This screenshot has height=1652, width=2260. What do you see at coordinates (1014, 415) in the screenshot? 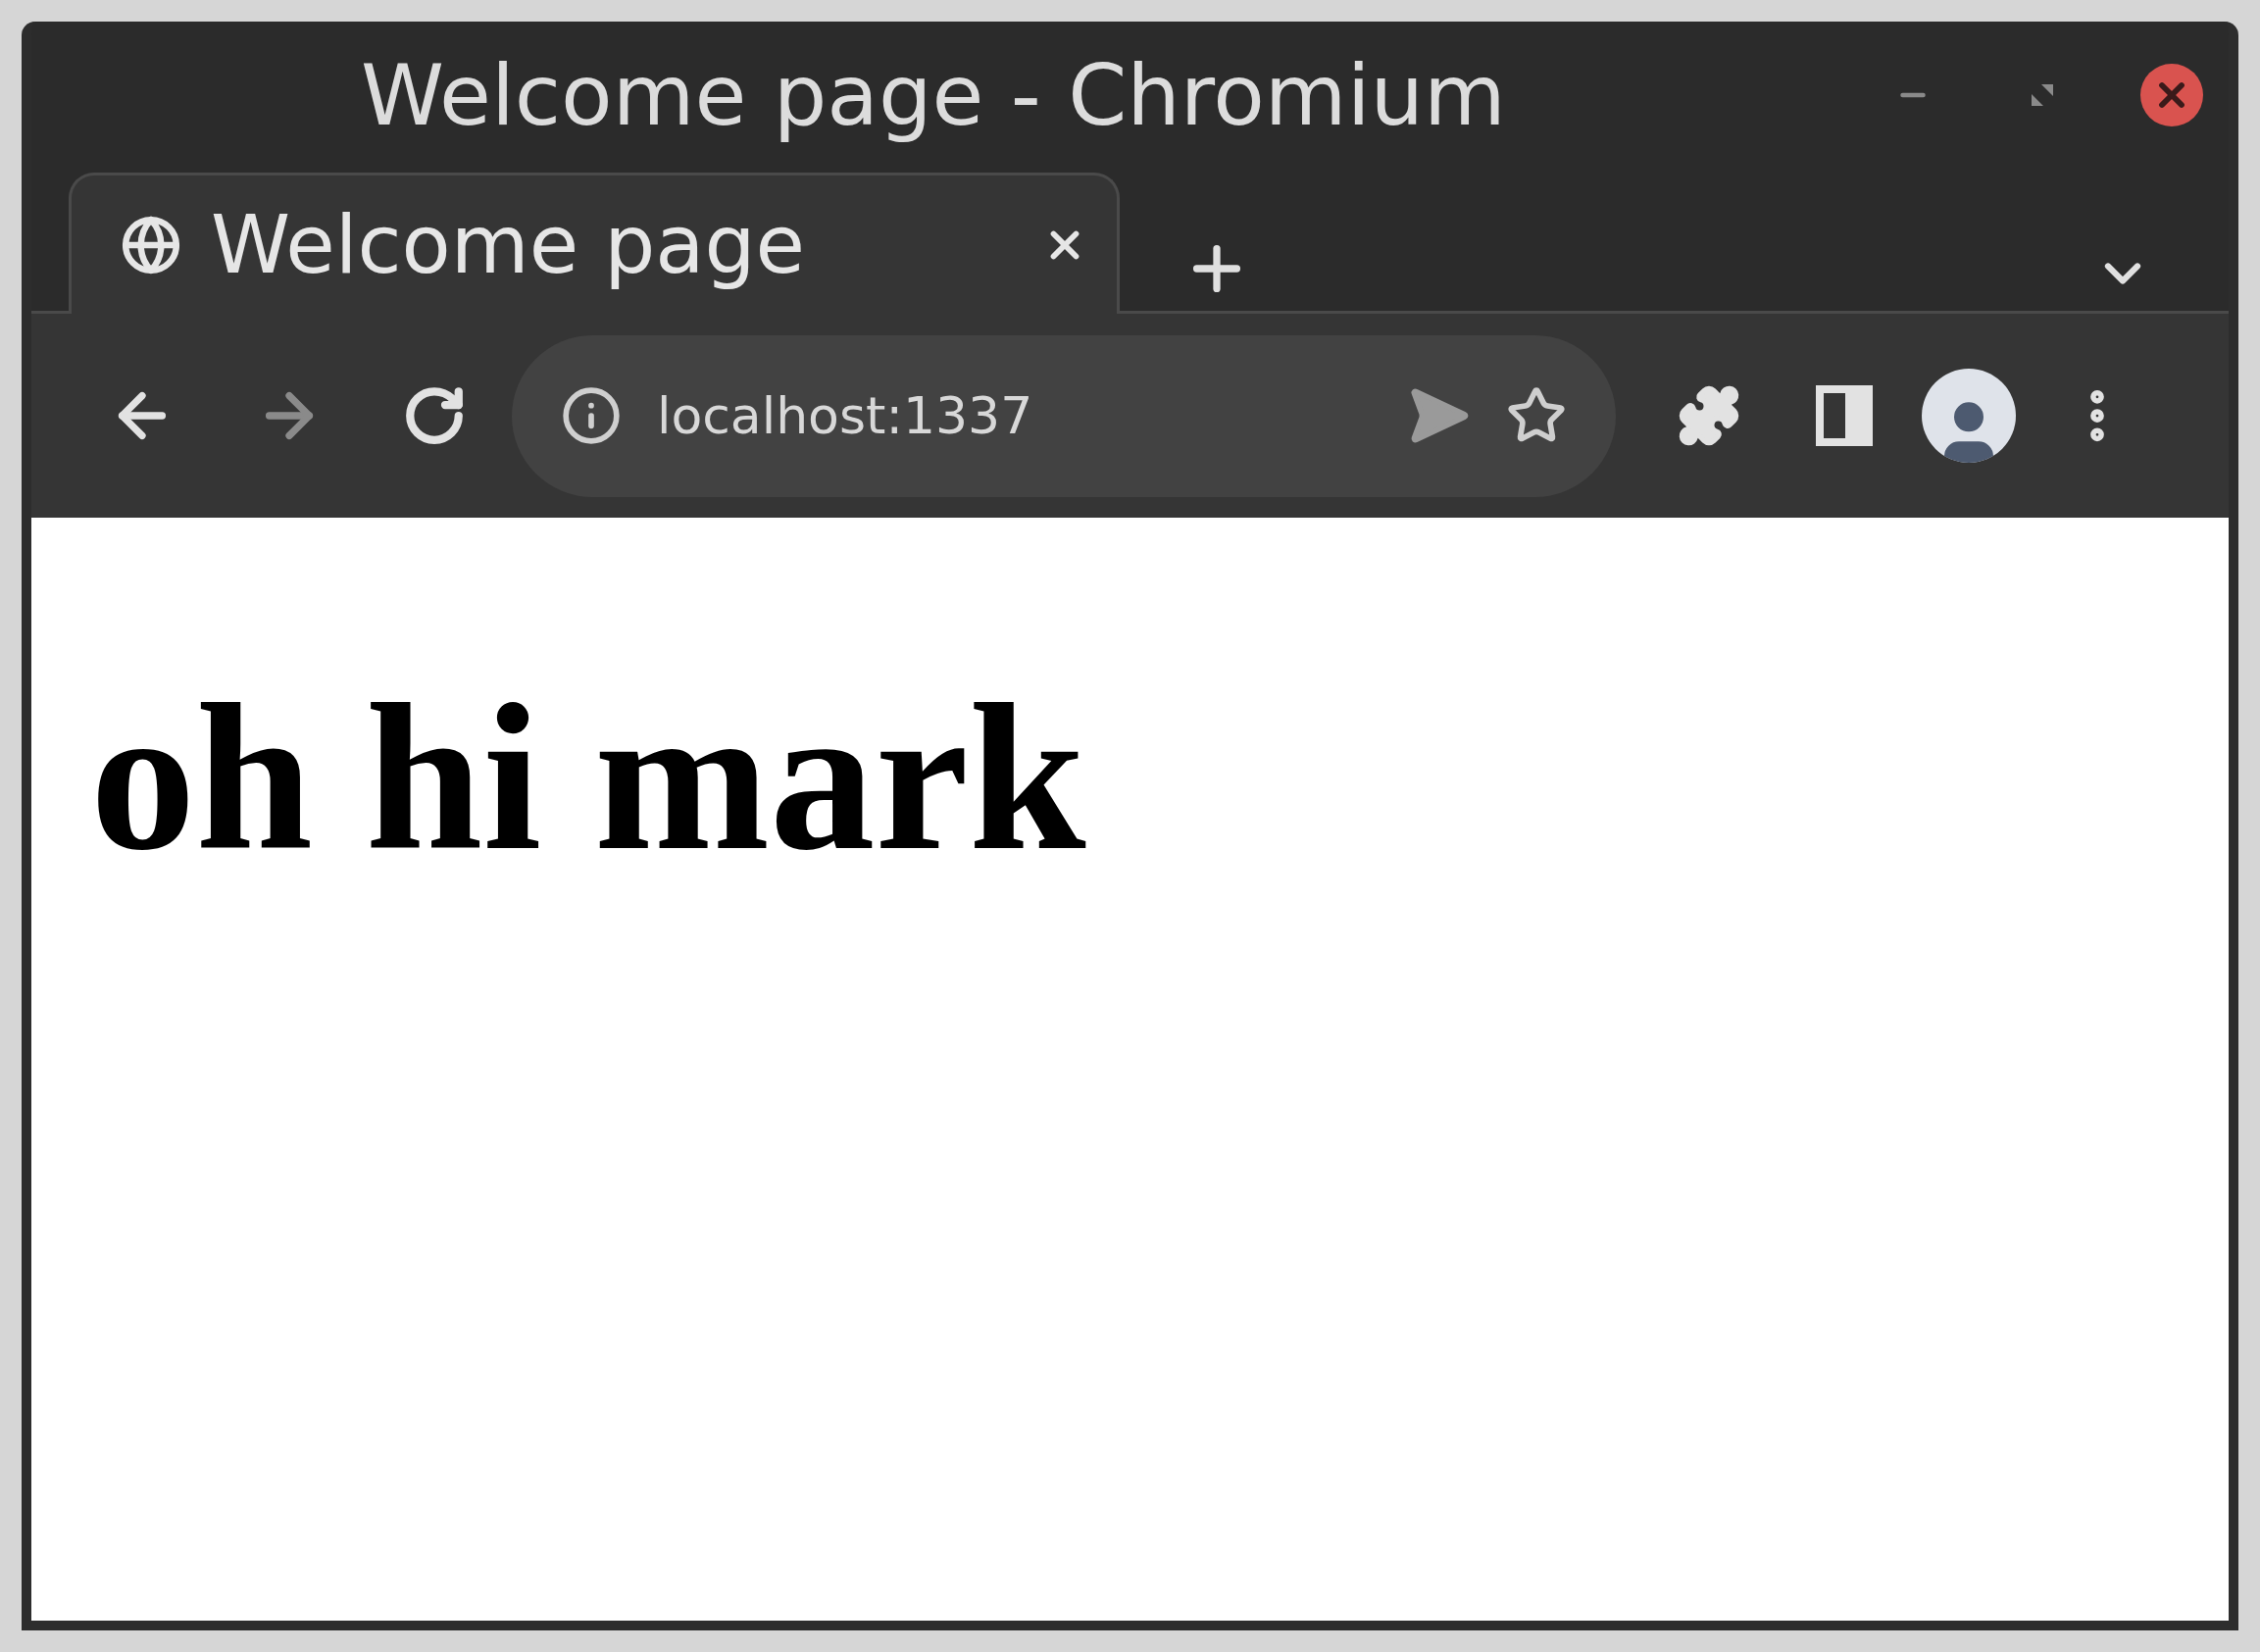
I see `url-field: localhost:1337` at bounding box center [1014, 415].